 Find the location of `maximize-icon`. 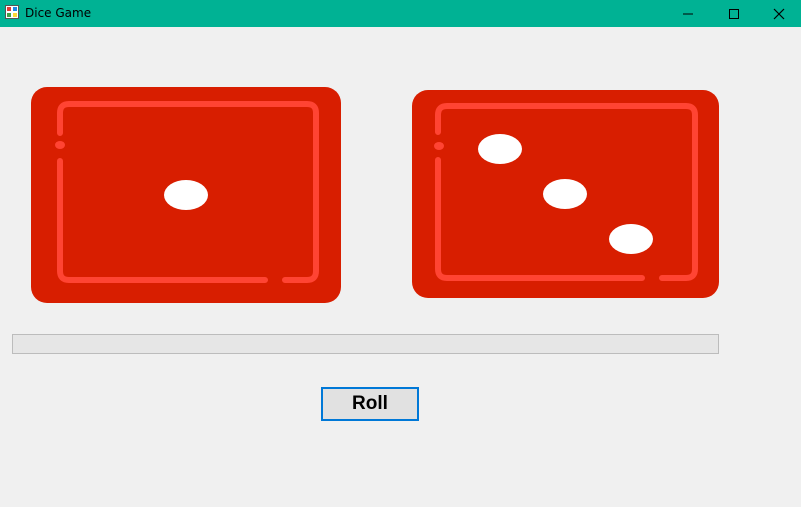

maximize-icon is located at coordinates (734, 13).